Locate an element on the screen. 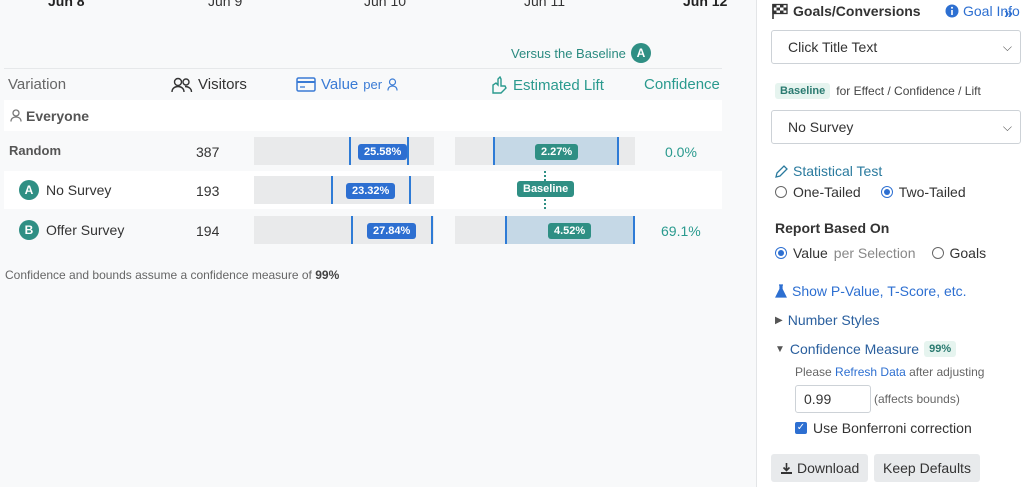 Image resolution: width=1024 pixels, height=487 pixels. date-label: Jun 12 is located at coordinates (705, 4).